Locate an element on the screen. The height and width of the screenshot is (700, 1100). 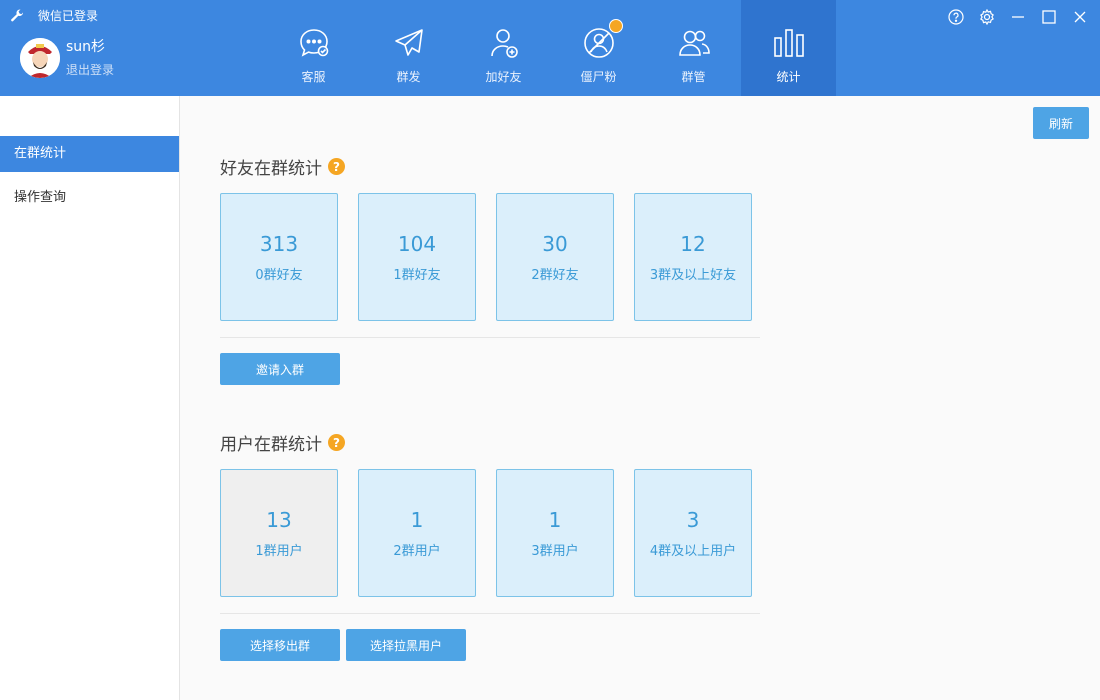
stat-value: 3 is located at coordinates (693, 520).